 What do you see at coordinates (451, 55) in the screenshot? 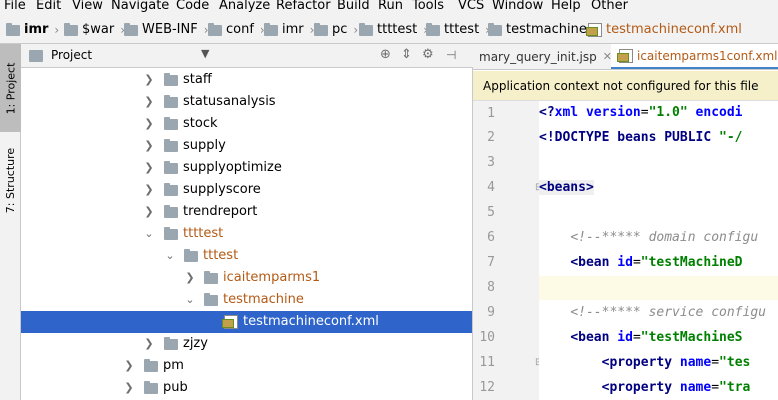
I see `hide-icon: ⊣` at bounding box center [451, 55].